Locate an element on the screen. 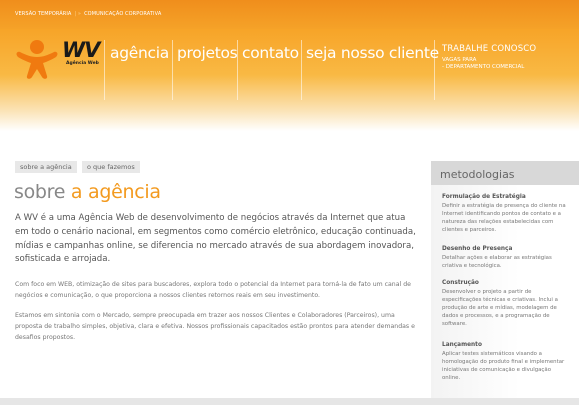 Image resolution: width=579 pixels, height=405 pixels. logo-wordmark: WV is located at coordinates (81, 50).